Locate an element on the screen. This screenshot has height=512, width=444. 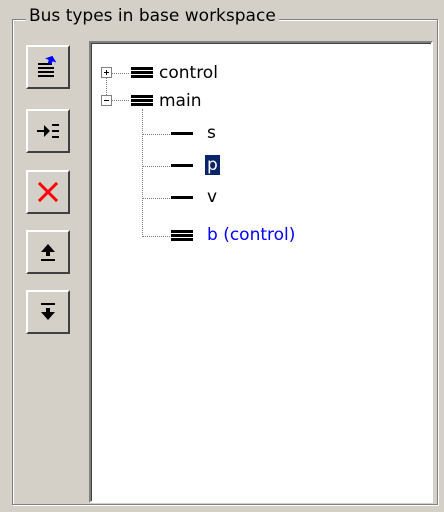
tree-node-s: s is located at coordinates (211, 133).